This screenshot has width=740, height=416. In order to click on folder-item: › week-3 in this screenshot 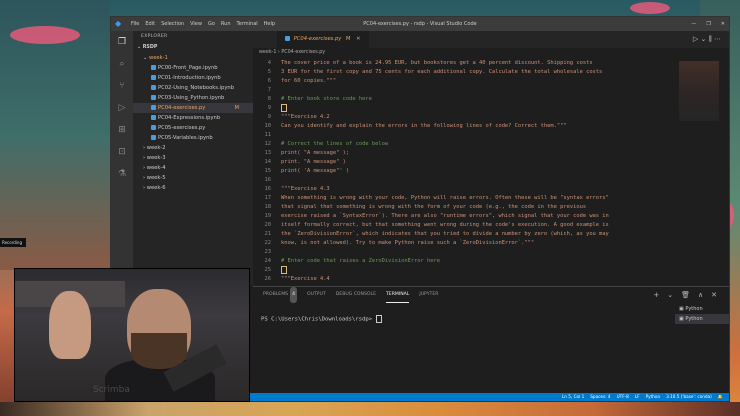, I will do `click(193, 158)`.